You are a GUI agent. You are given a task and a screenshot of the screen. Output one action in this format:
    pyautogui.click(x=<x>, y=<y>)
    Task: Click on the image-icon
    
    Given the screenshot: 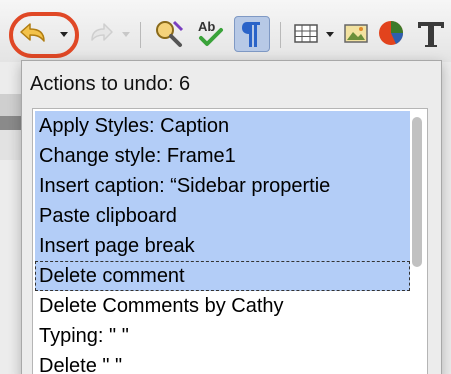 What is the action you would take?
    pyautogui.click(x=356, y=33)
    